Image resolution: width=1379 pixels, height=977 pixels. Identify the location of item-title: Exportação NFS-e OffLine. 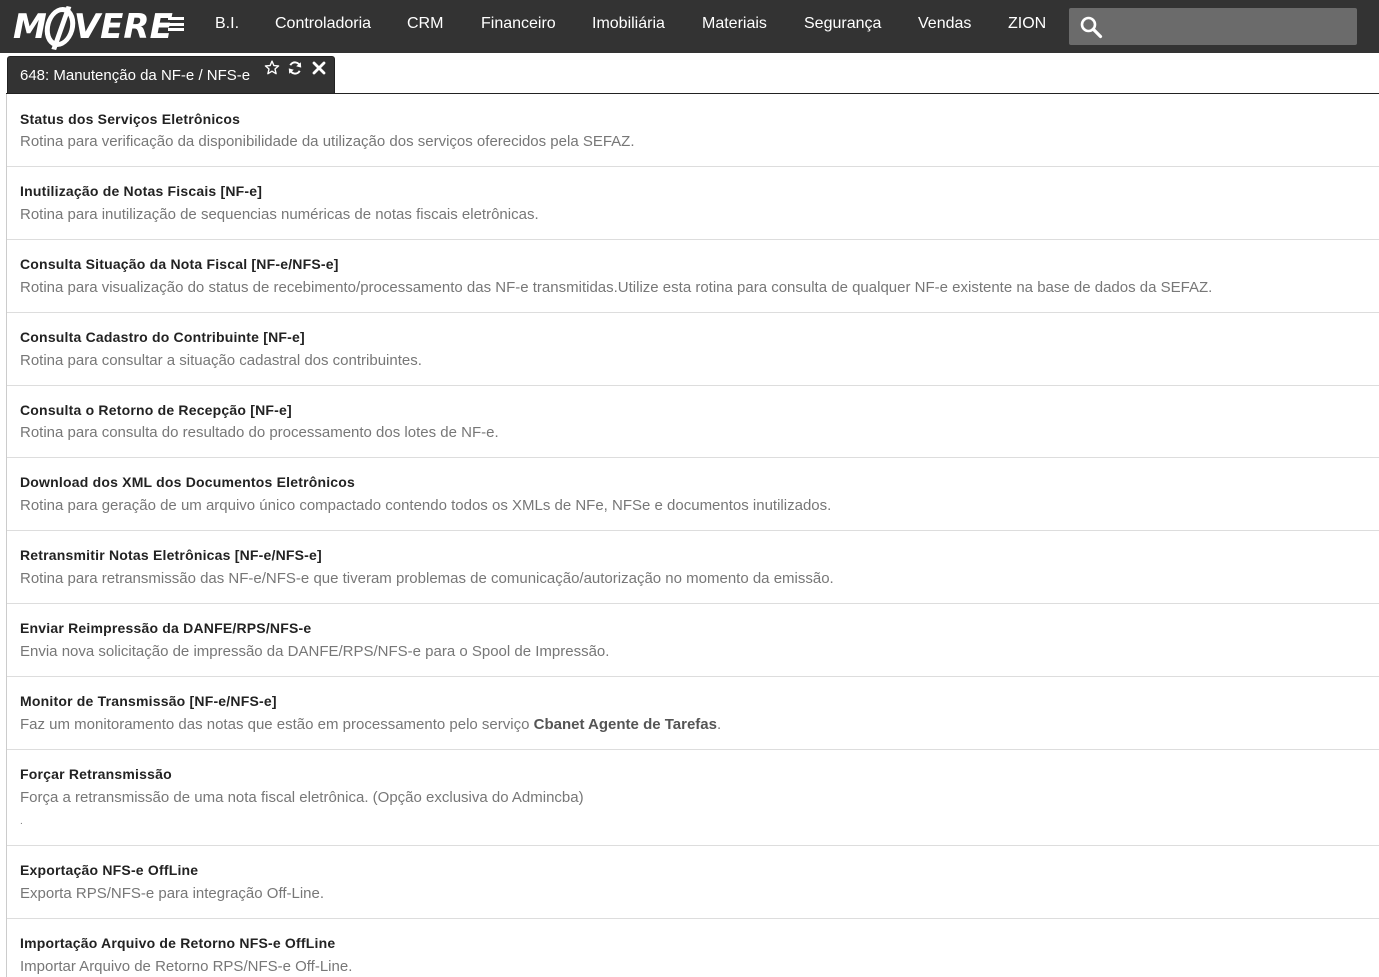
(109, 870).